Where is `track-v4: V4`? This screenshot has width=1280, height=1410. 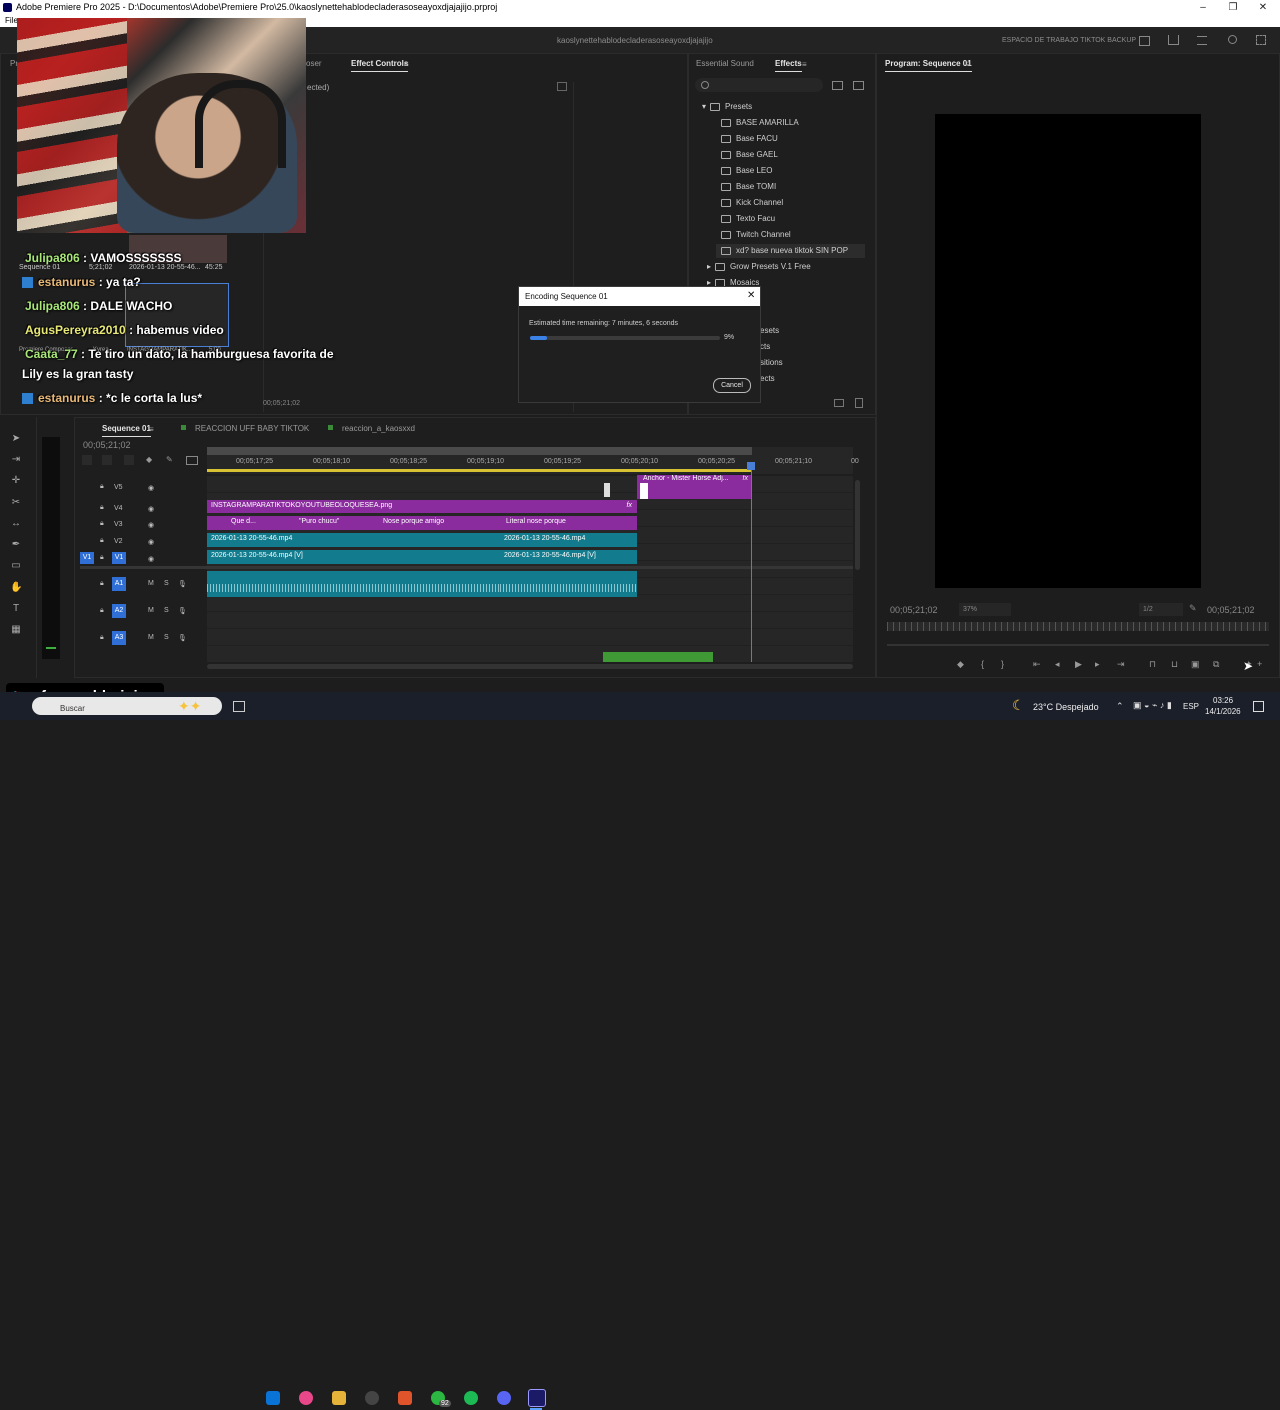
track-v4: V4 is located at coordinates (118, 508).